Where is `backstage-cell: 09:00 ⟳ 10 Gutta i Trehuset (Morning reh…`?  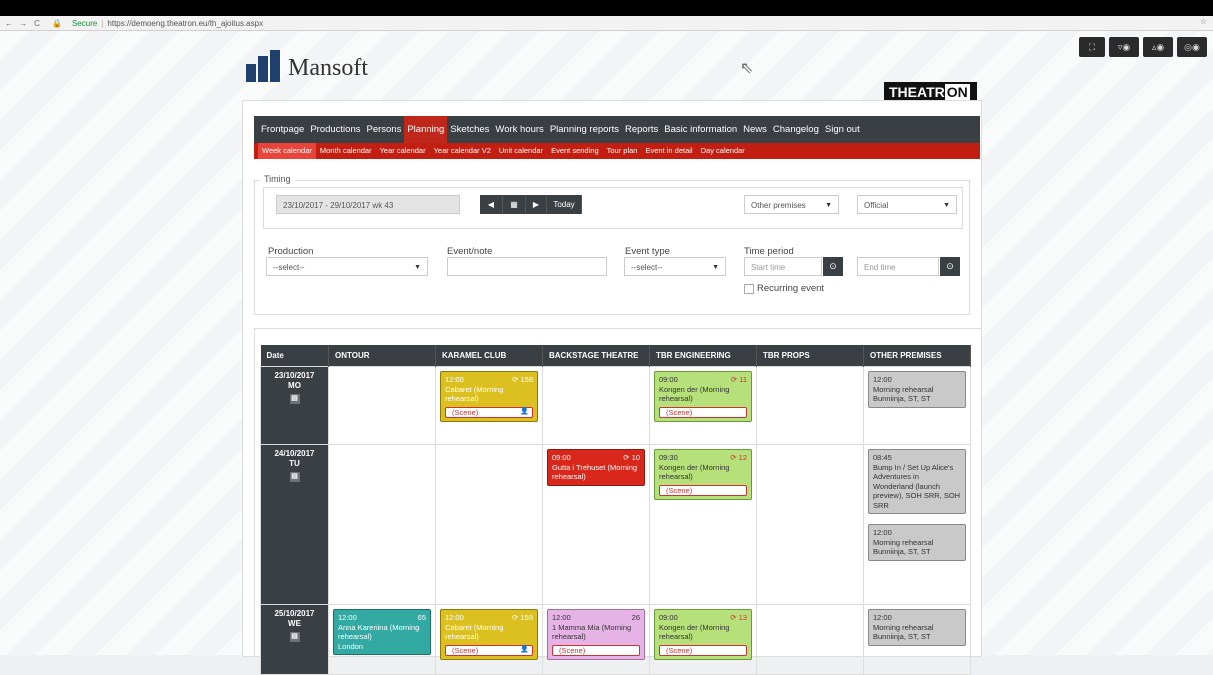 backstage-cell: 09:00 ⟳ 10 Gutta i Trehuset (Morning reh… is located at coordinates (596, 524).